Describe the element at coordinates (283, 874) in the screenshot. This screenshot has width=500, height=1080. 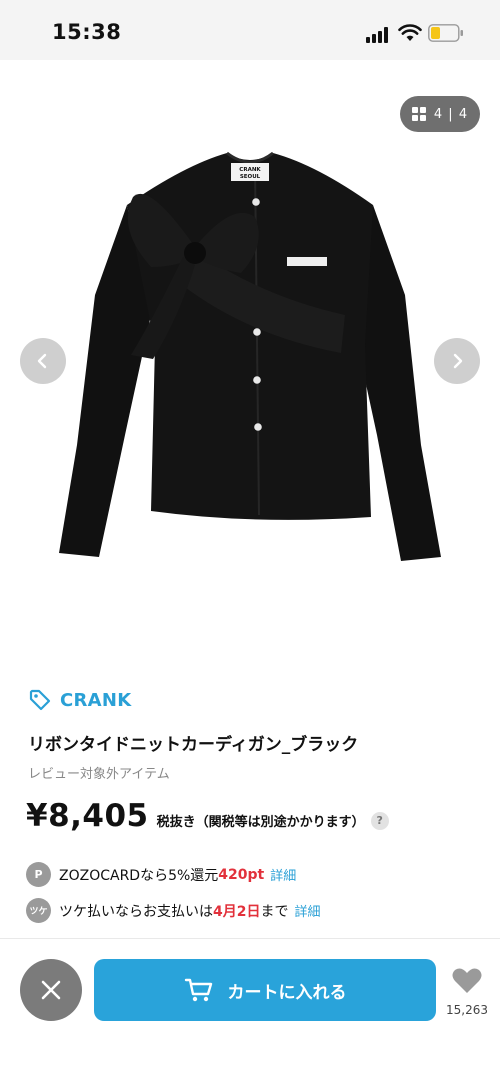
I see `zozocard-detail-link: 詳細` at that location.